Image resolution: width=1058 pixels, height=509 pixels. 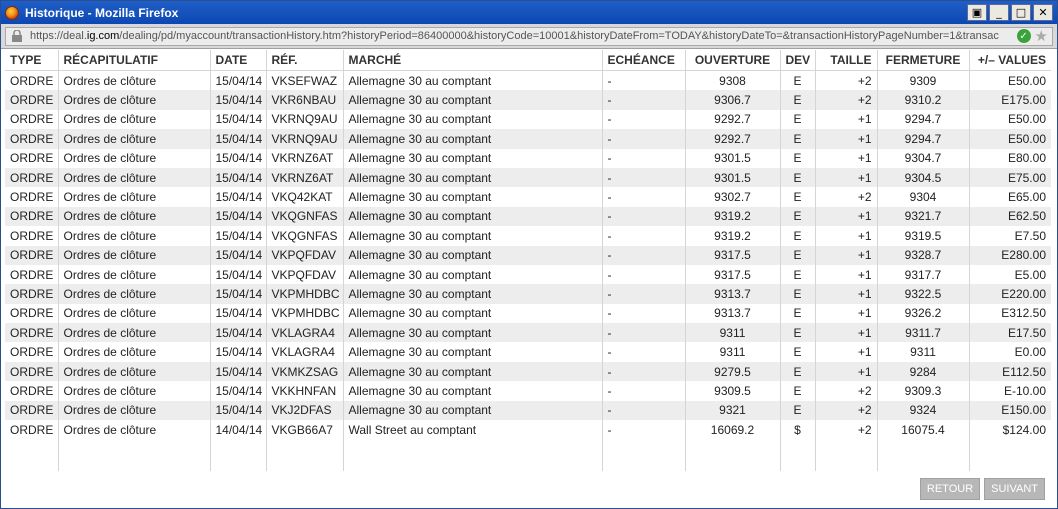 What do you see at coordinates (732, 80) in the screenshot?
I see `cell-open: 9308` at bounding box center [732, 80].